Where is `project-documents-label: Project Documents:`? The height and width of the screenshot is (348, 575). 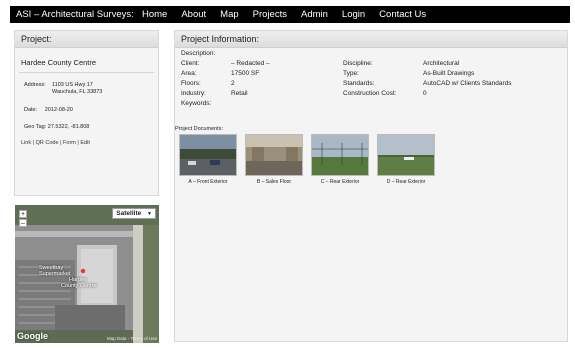
project-documents-label: Project Documents: is located at coordinates (199, 129).